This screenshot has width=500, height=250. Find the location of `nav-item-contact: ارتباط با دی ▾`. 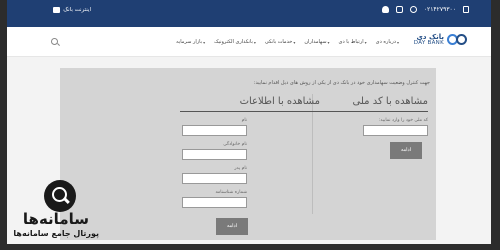

nav-item-contact: ارتباط با دی ▾ is located at coordinates (353, 42).